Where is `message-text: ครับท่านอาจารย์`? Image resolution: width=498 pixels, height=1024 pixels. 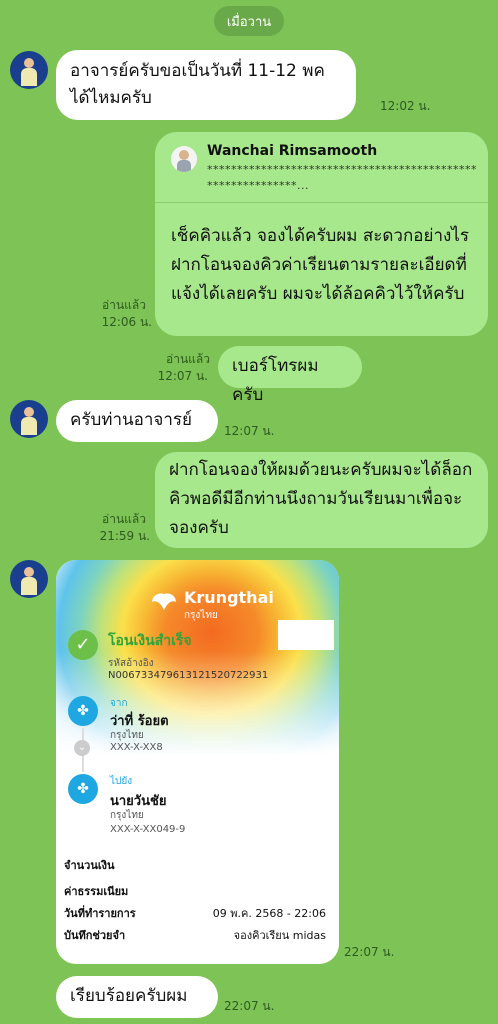
message-text: ครับท่านอาจารย์ is located at coordinates (131, 420).